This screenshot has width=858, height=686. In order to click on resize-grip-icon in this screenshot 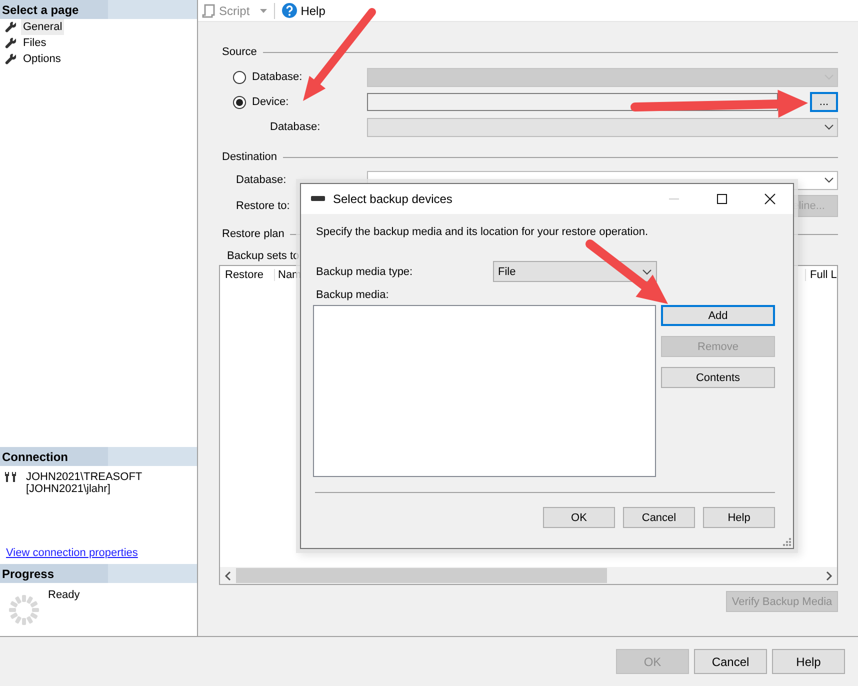, I will do `click(787, 542)`.